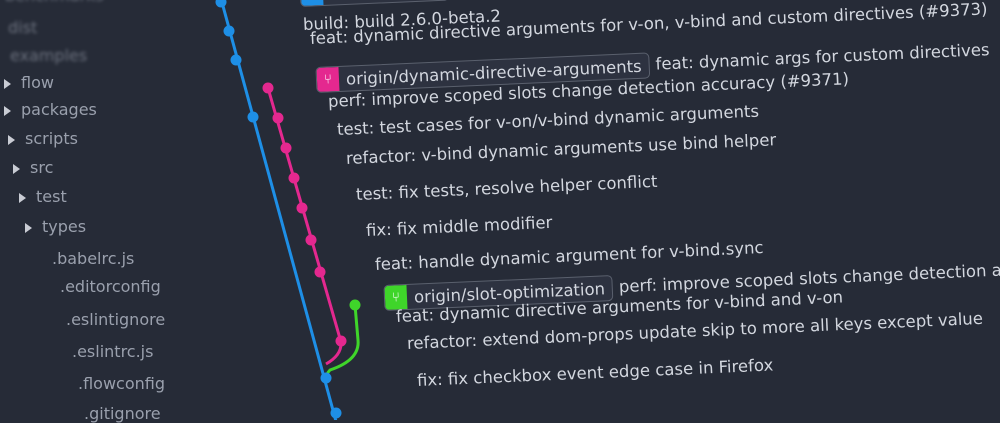  Describe the element at coordinates (64, 226) in the screenshot. I see `sidebar-item-label: types` at that location.